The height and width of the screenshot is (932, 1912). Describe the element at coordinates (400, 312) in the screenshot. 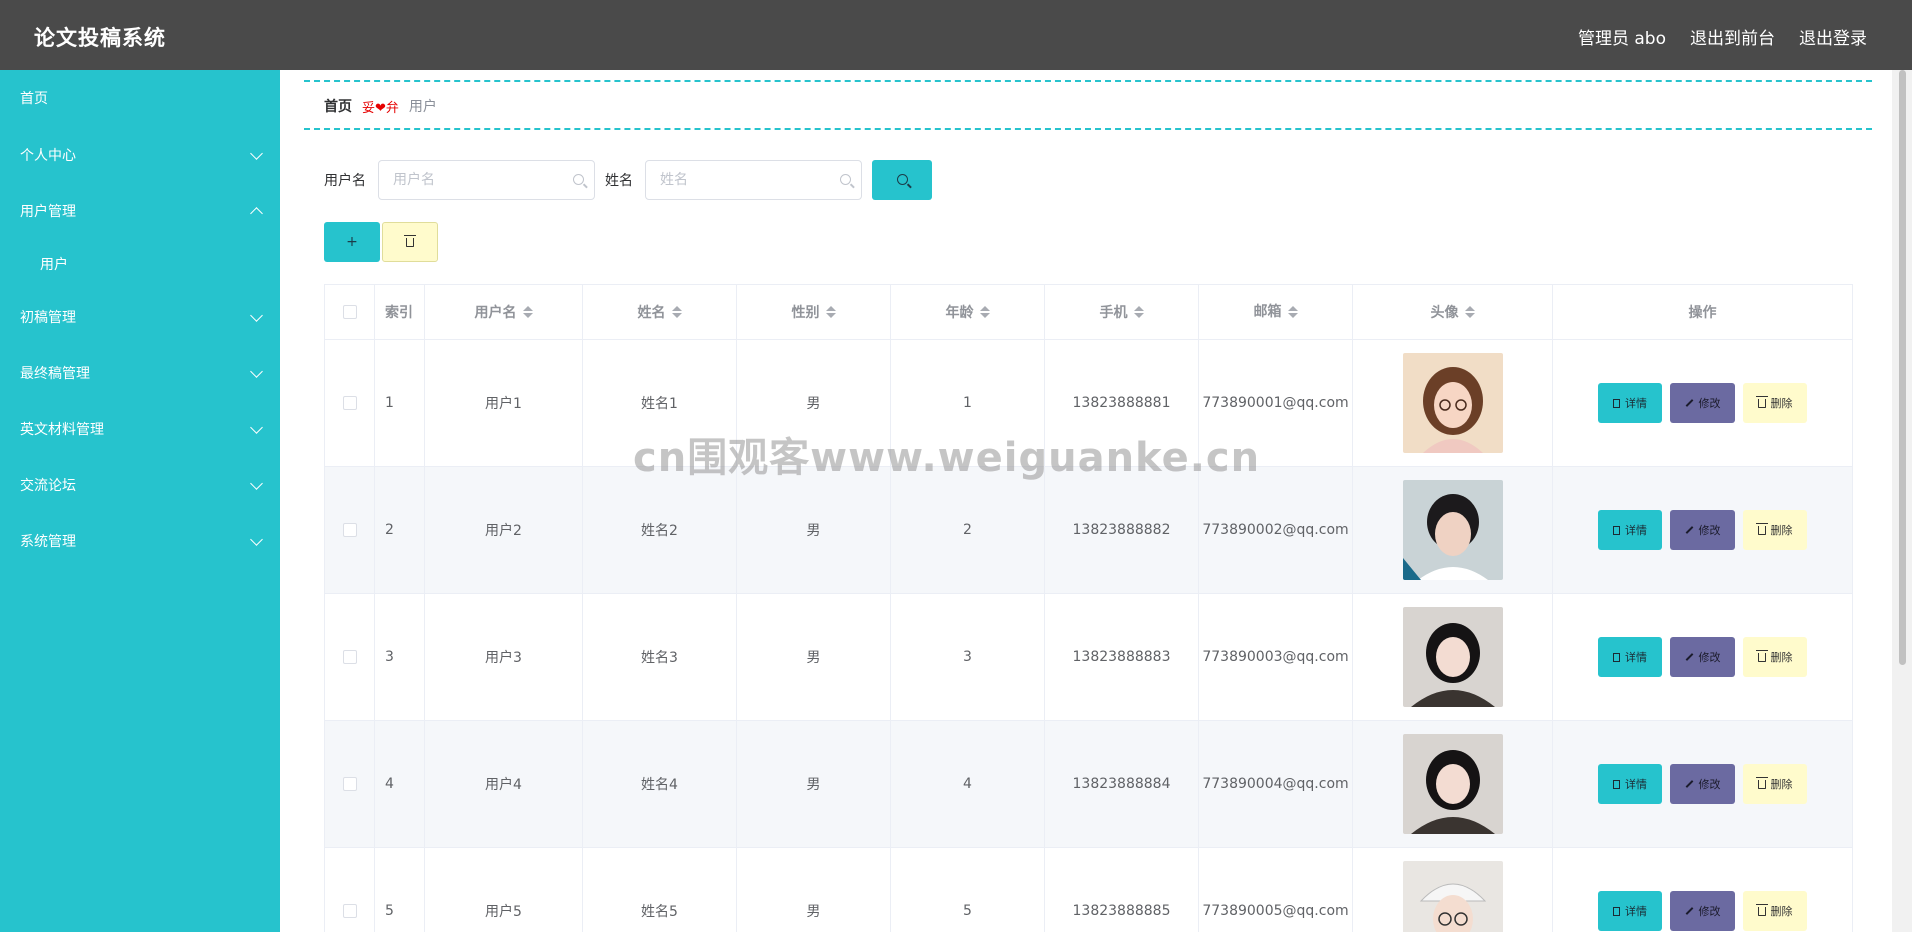

I see `col-index: 索引` at that location.